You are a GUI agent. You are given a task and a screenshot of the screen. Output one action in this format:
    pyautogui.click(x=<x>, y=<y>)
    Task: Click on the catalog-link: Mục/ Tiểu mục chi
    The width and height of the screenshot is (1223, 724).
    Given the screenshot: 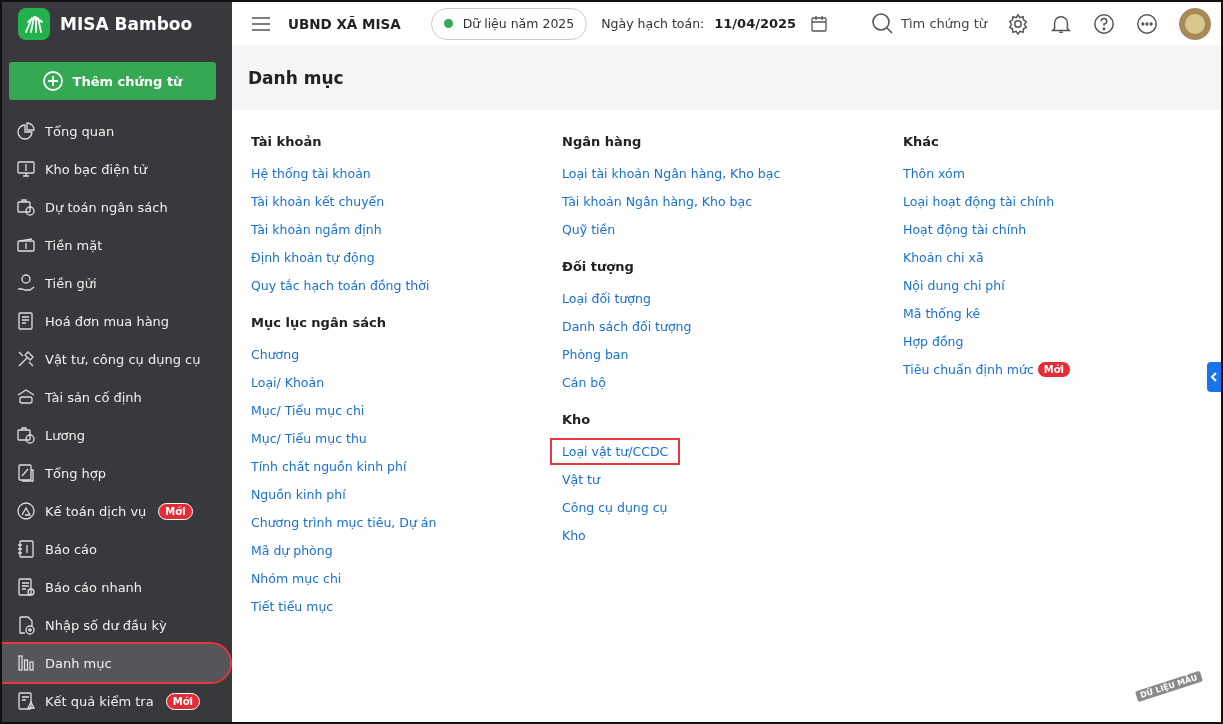 What is the action you would take?
    pyautogui.click(x=308, y=410)
    